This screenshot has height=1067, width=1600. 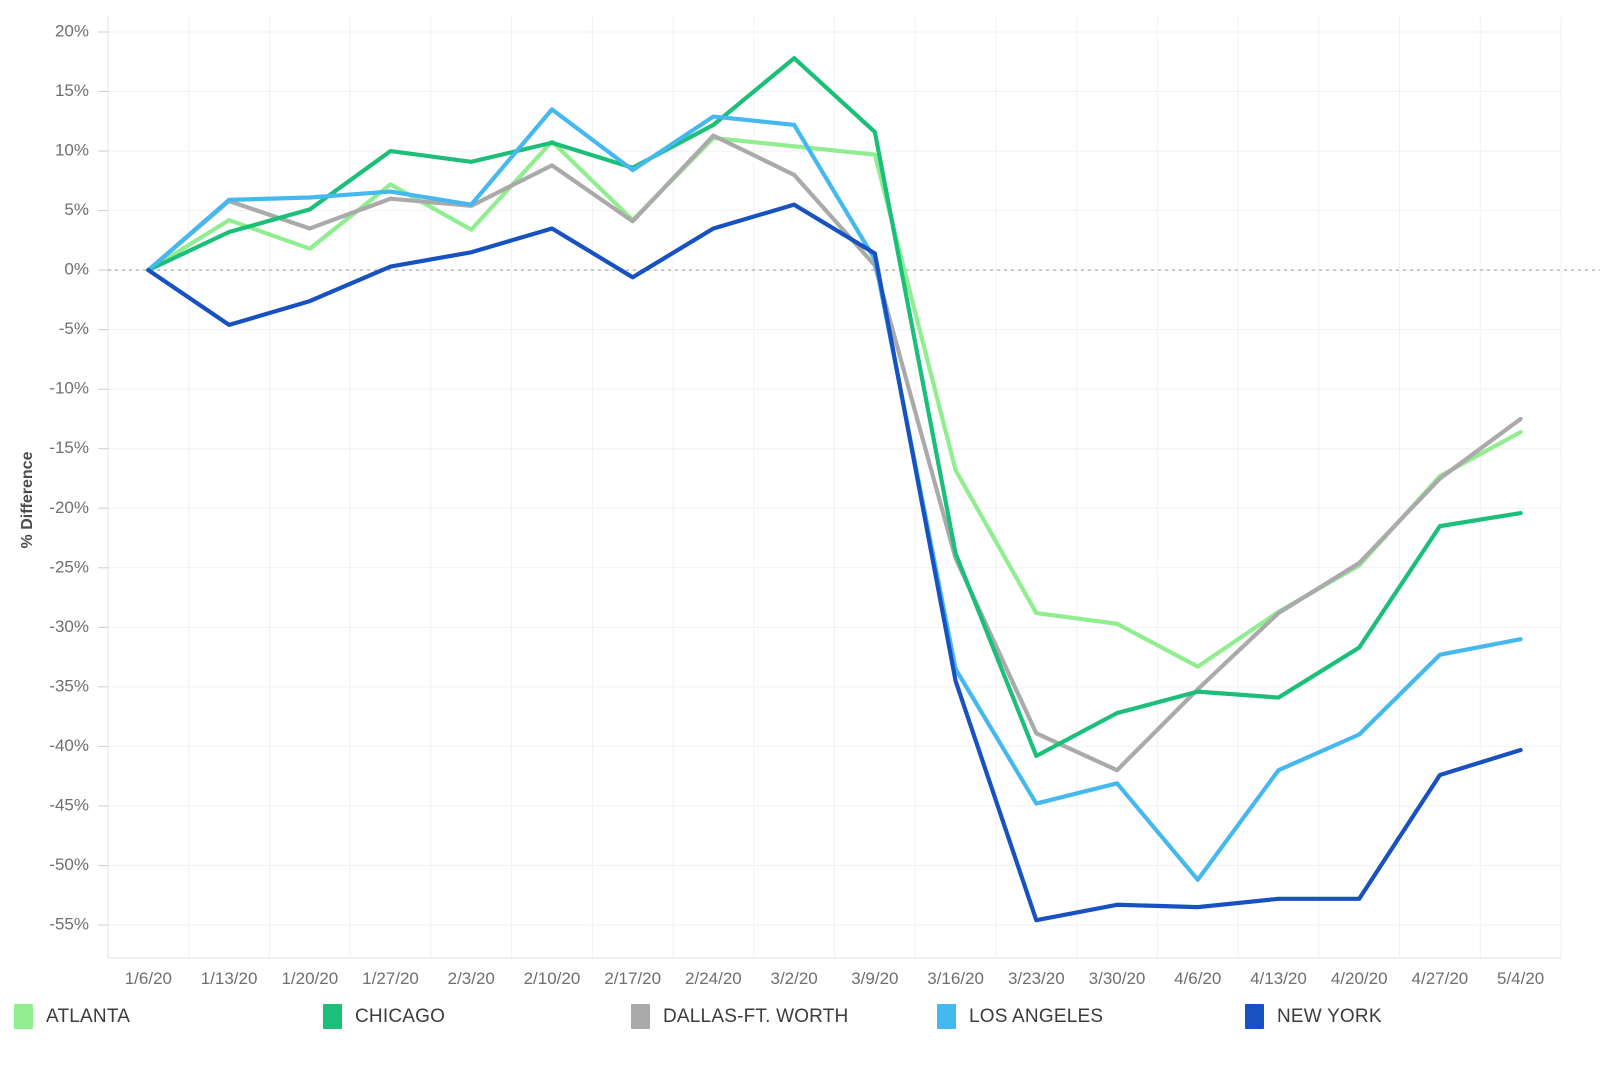 What do you see at coordinates (471, 978) in the screenshot?
I see `x-axis-tick-label: 2/3/20` at bounding box center [471, 978].